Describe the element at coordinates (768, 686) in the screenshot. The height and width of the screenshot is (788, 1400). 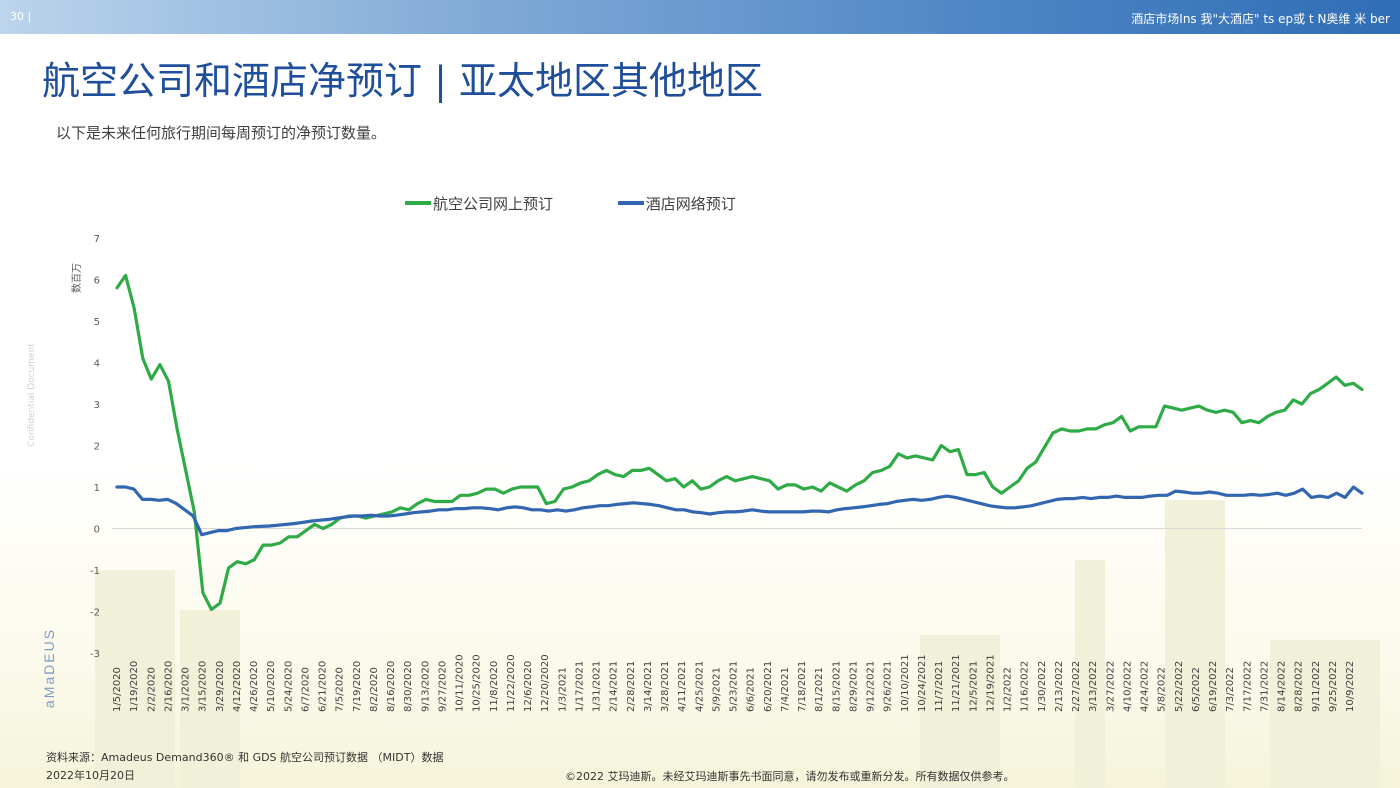
I see `x-tick-label: 6/20/2021` at that location.